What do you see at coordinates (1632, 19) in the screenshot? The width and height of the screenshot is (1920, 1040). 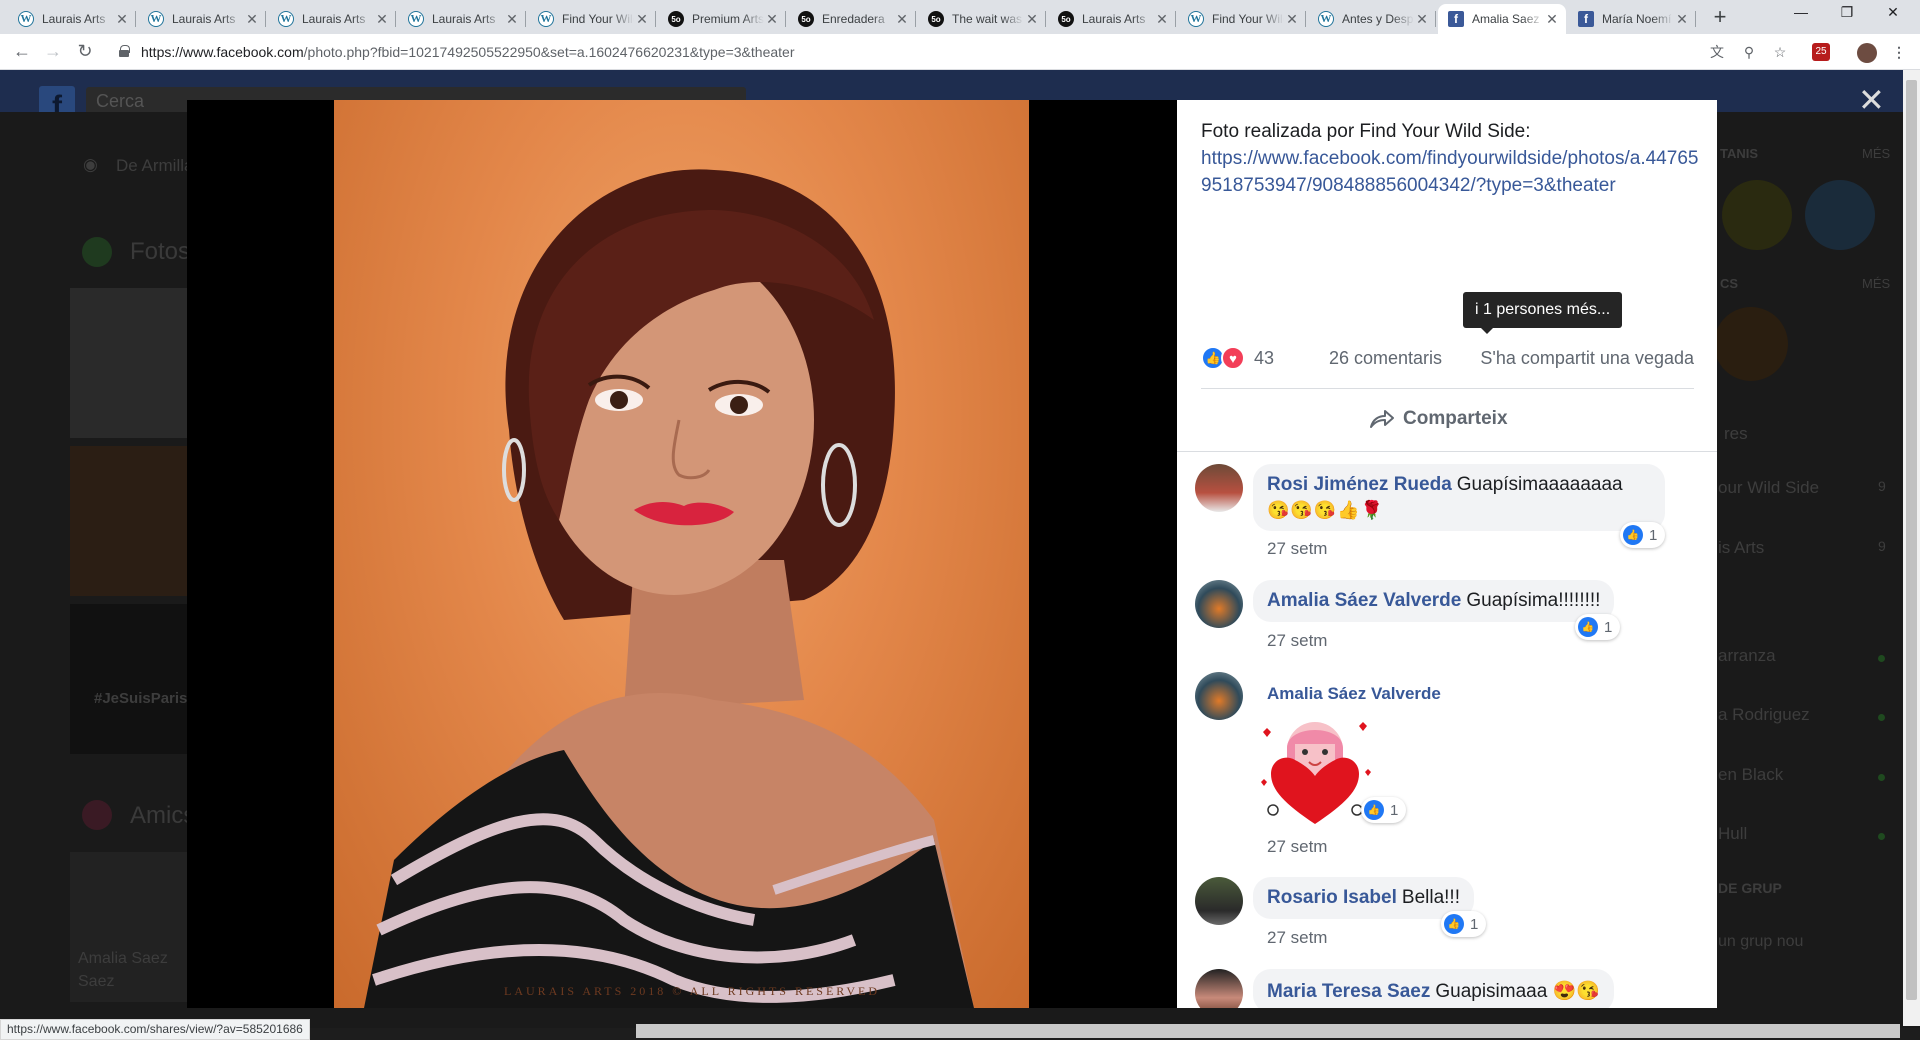 I see `browser-tab: f María Noemí ✕` at bounding box center [1632, 19].